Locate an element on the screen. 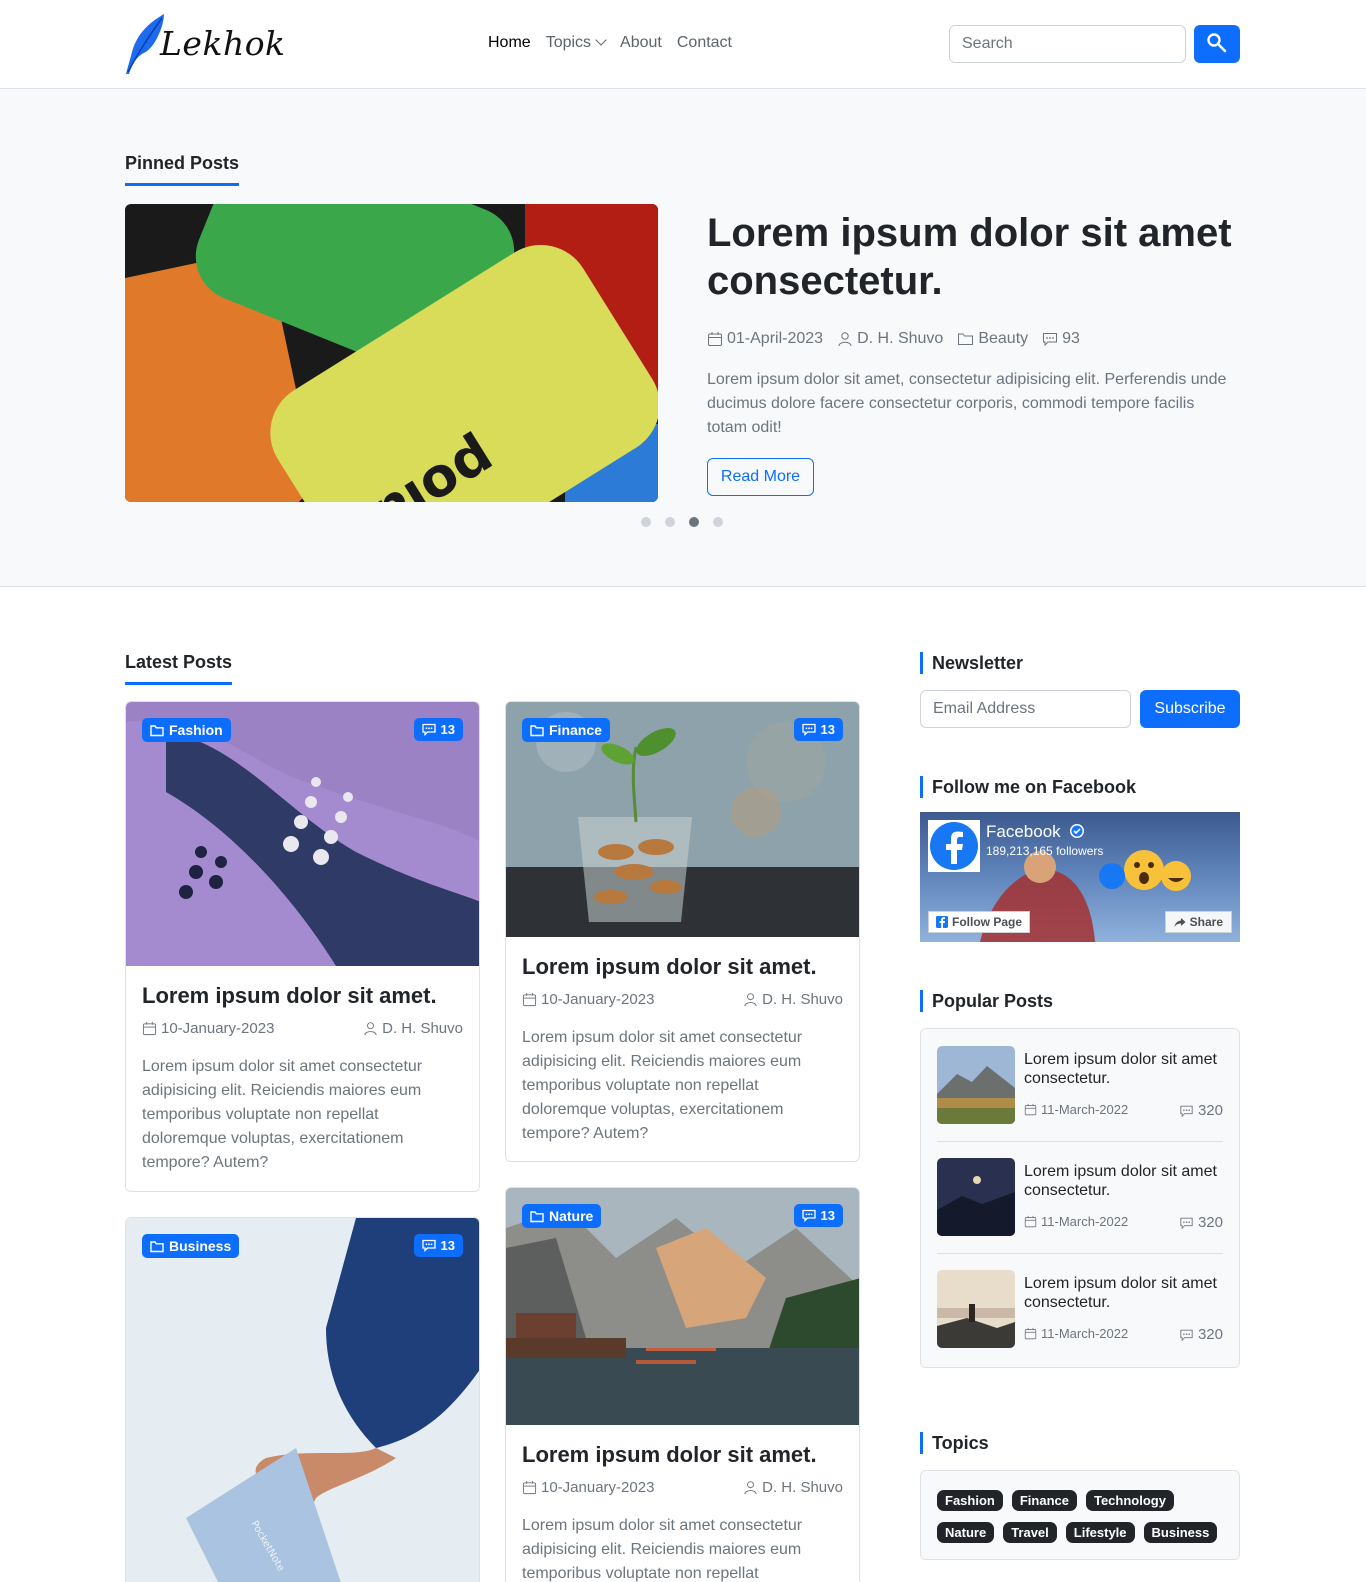 The height and width of the screenshot is (1582, 1366). comments-badge-count: 13 is located at coordinates (827, 729).